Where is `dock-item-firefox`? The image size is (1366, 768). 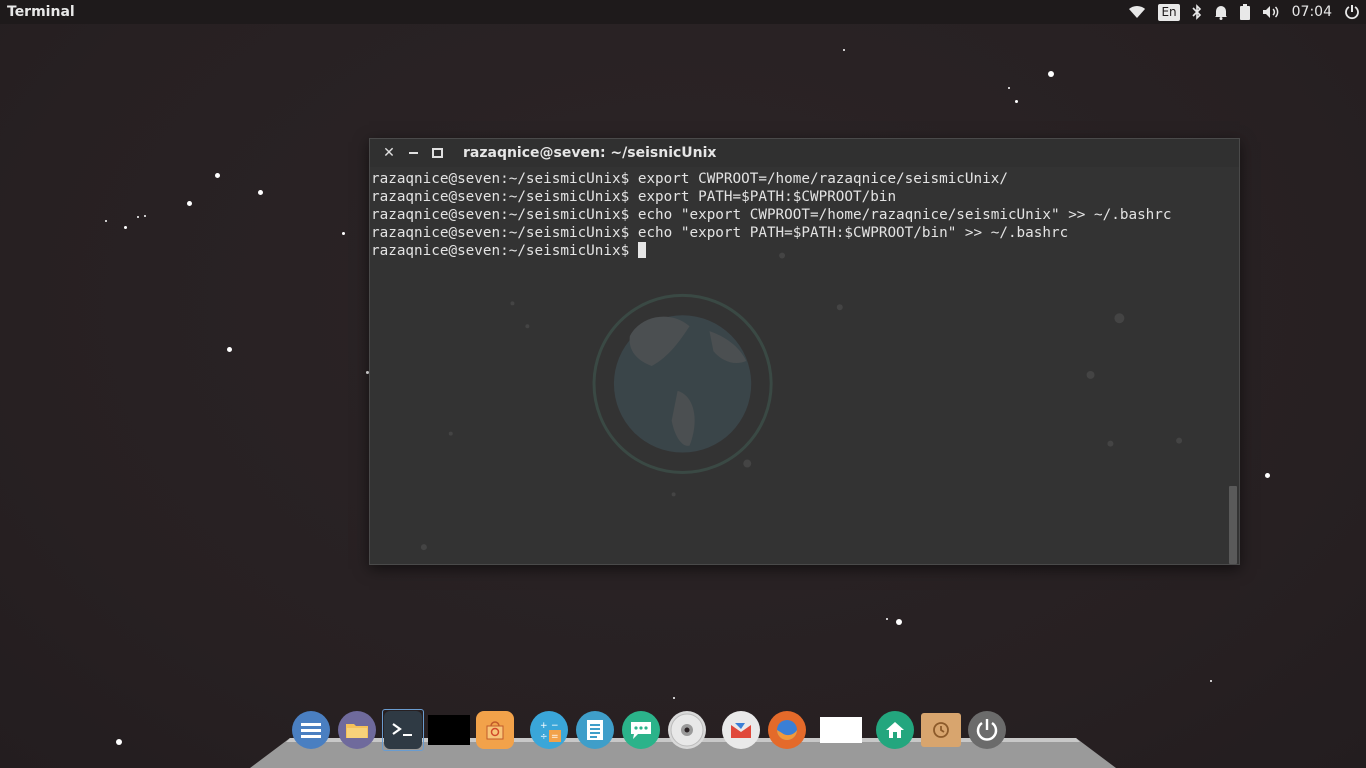 dock-item-firefox is located at coordinates (787, 730).